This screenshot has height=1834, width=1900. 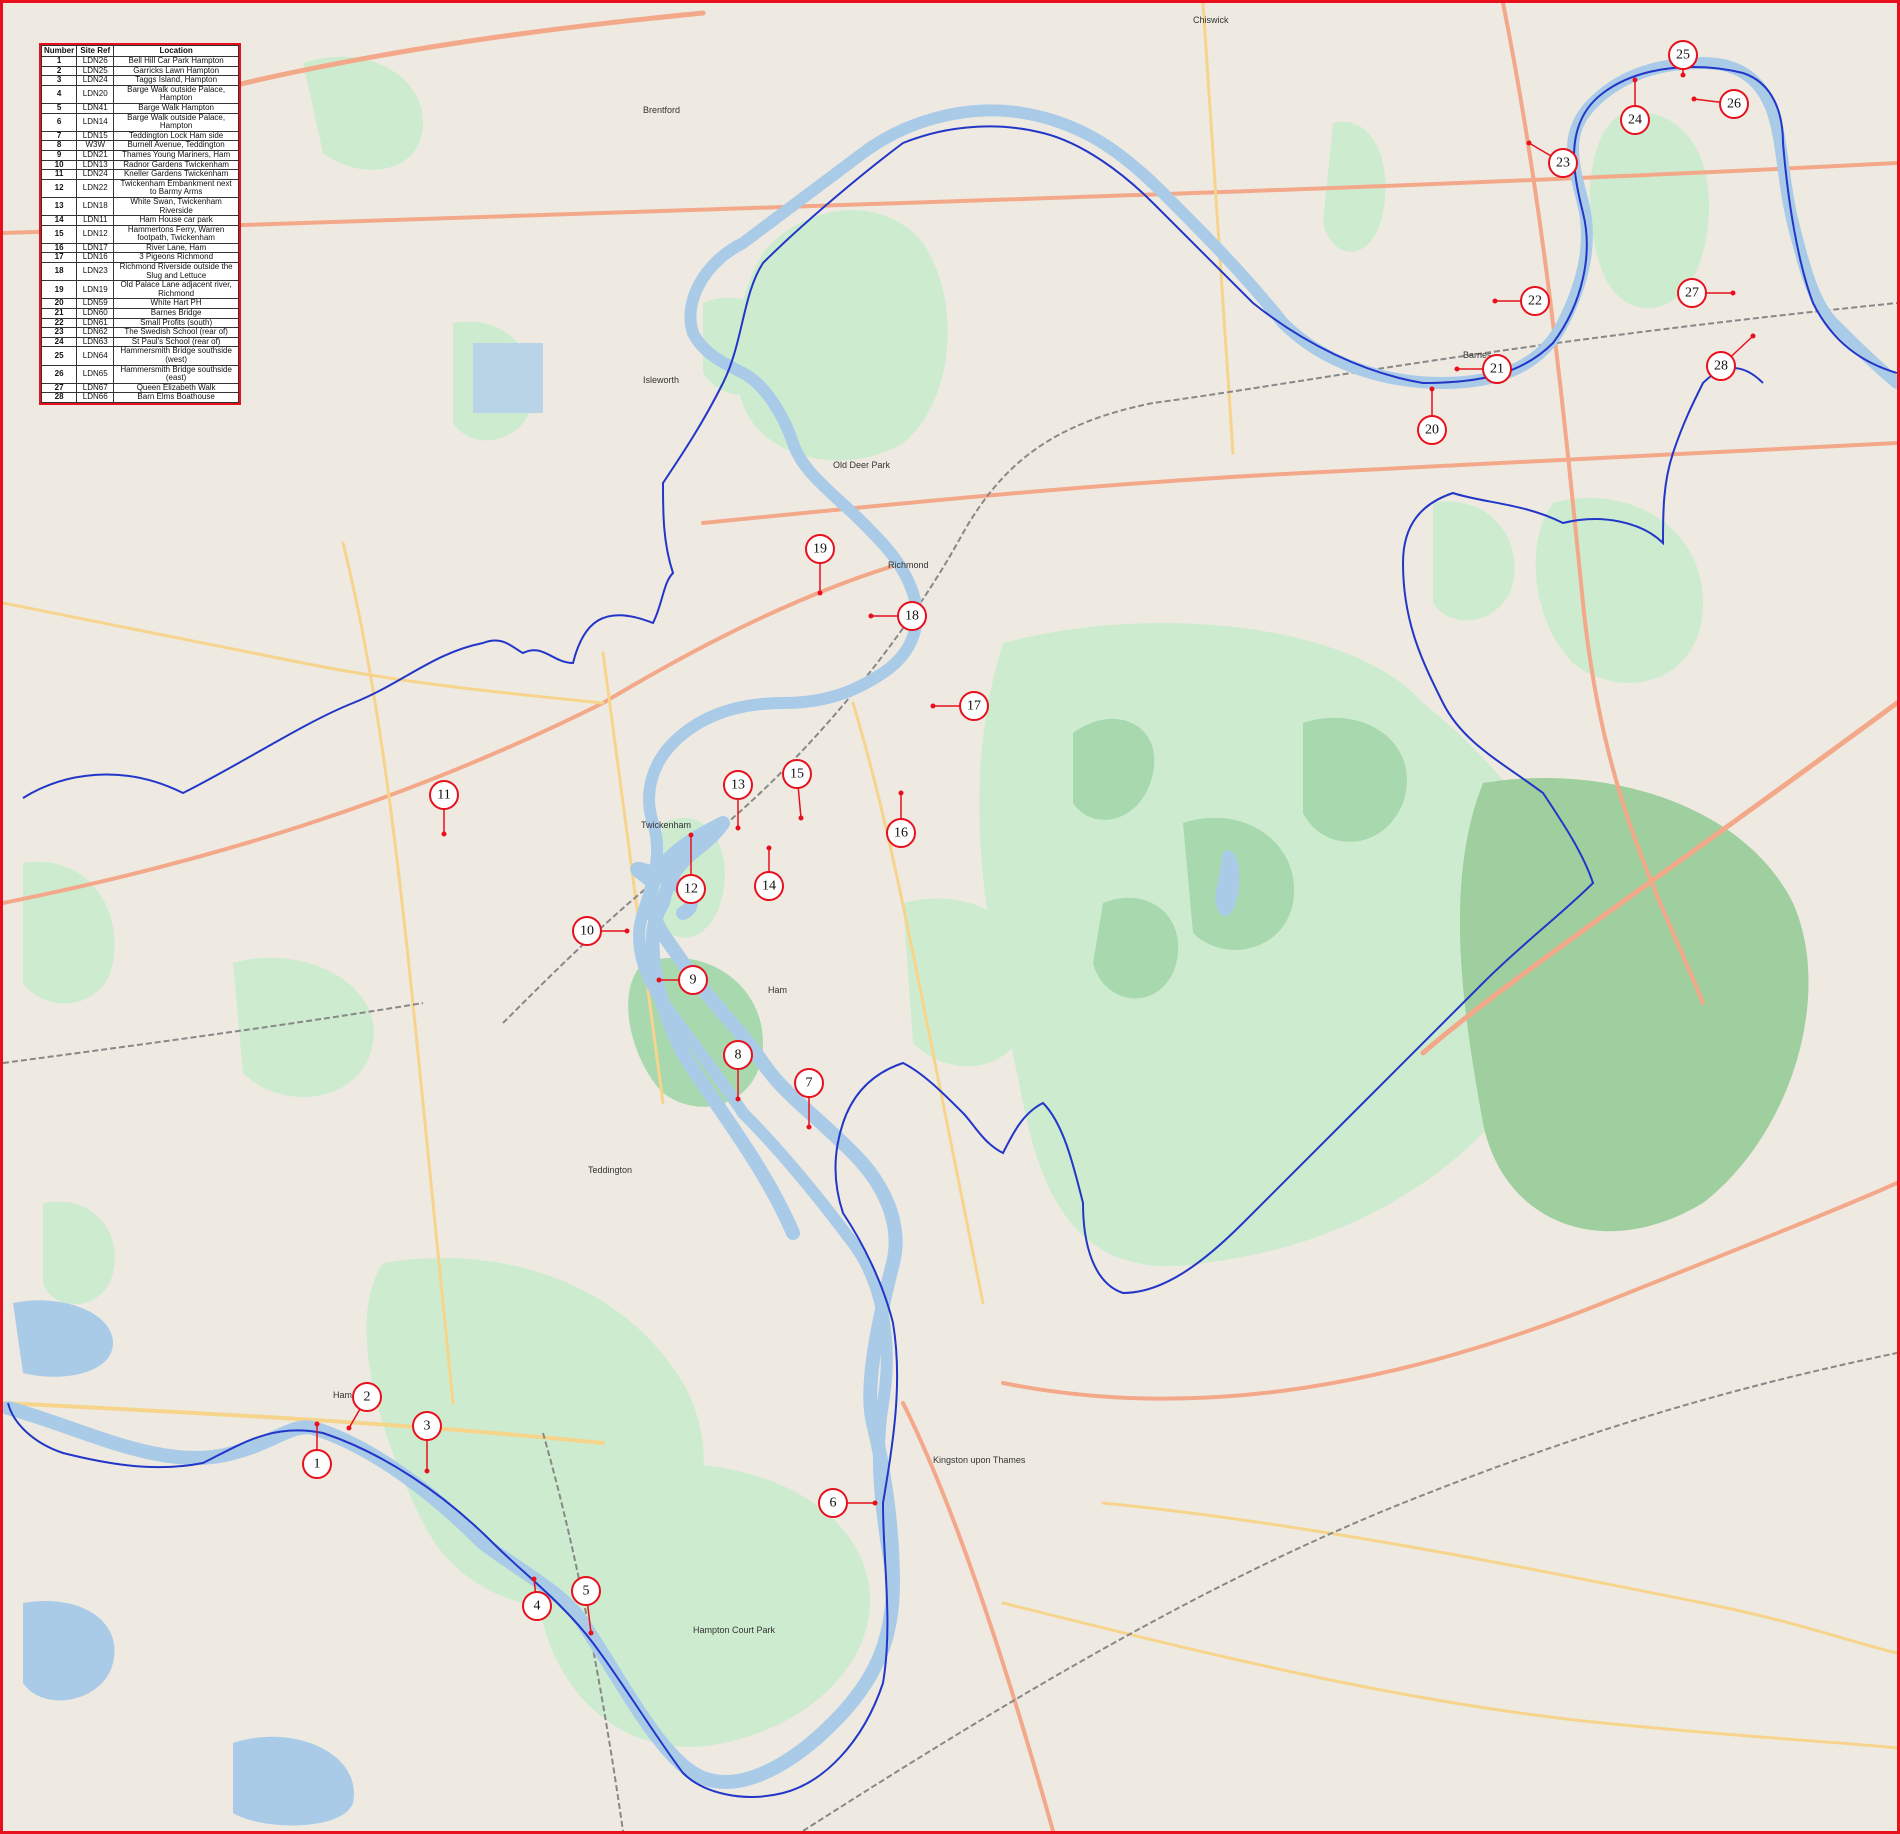 I want to click on legend-cell-site-ref: LDN66, so click(x=95, y=397).